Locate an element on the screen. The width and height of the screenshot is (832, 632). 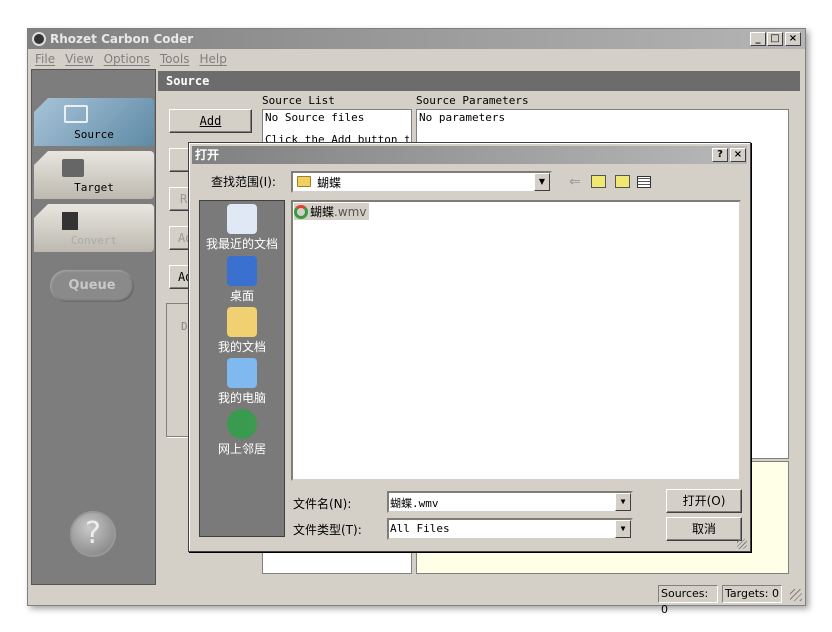
nav-tab-label: Convert is located at coordinates (94, 240).